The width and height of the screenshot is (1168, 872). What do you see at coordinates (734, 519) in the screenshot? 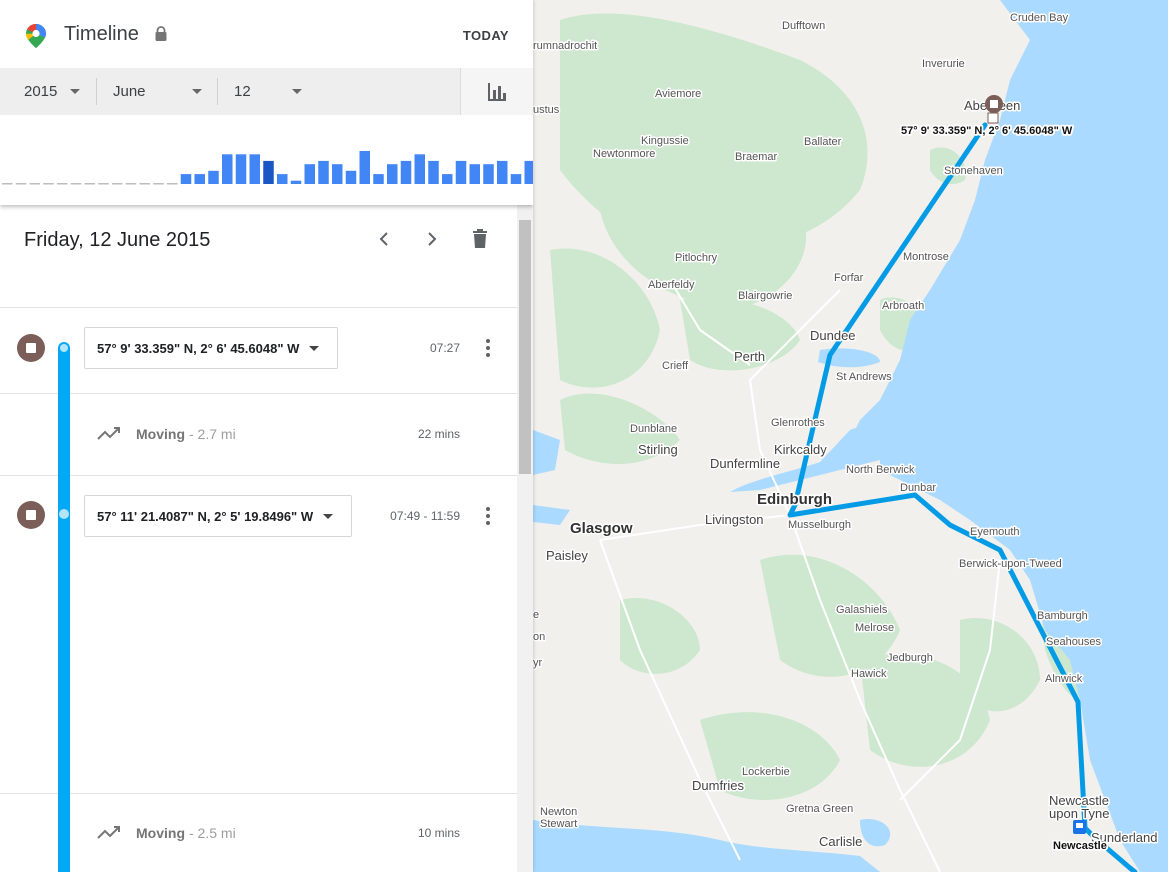
I see `map-label: Livingston` at bounding box center [734, 519].